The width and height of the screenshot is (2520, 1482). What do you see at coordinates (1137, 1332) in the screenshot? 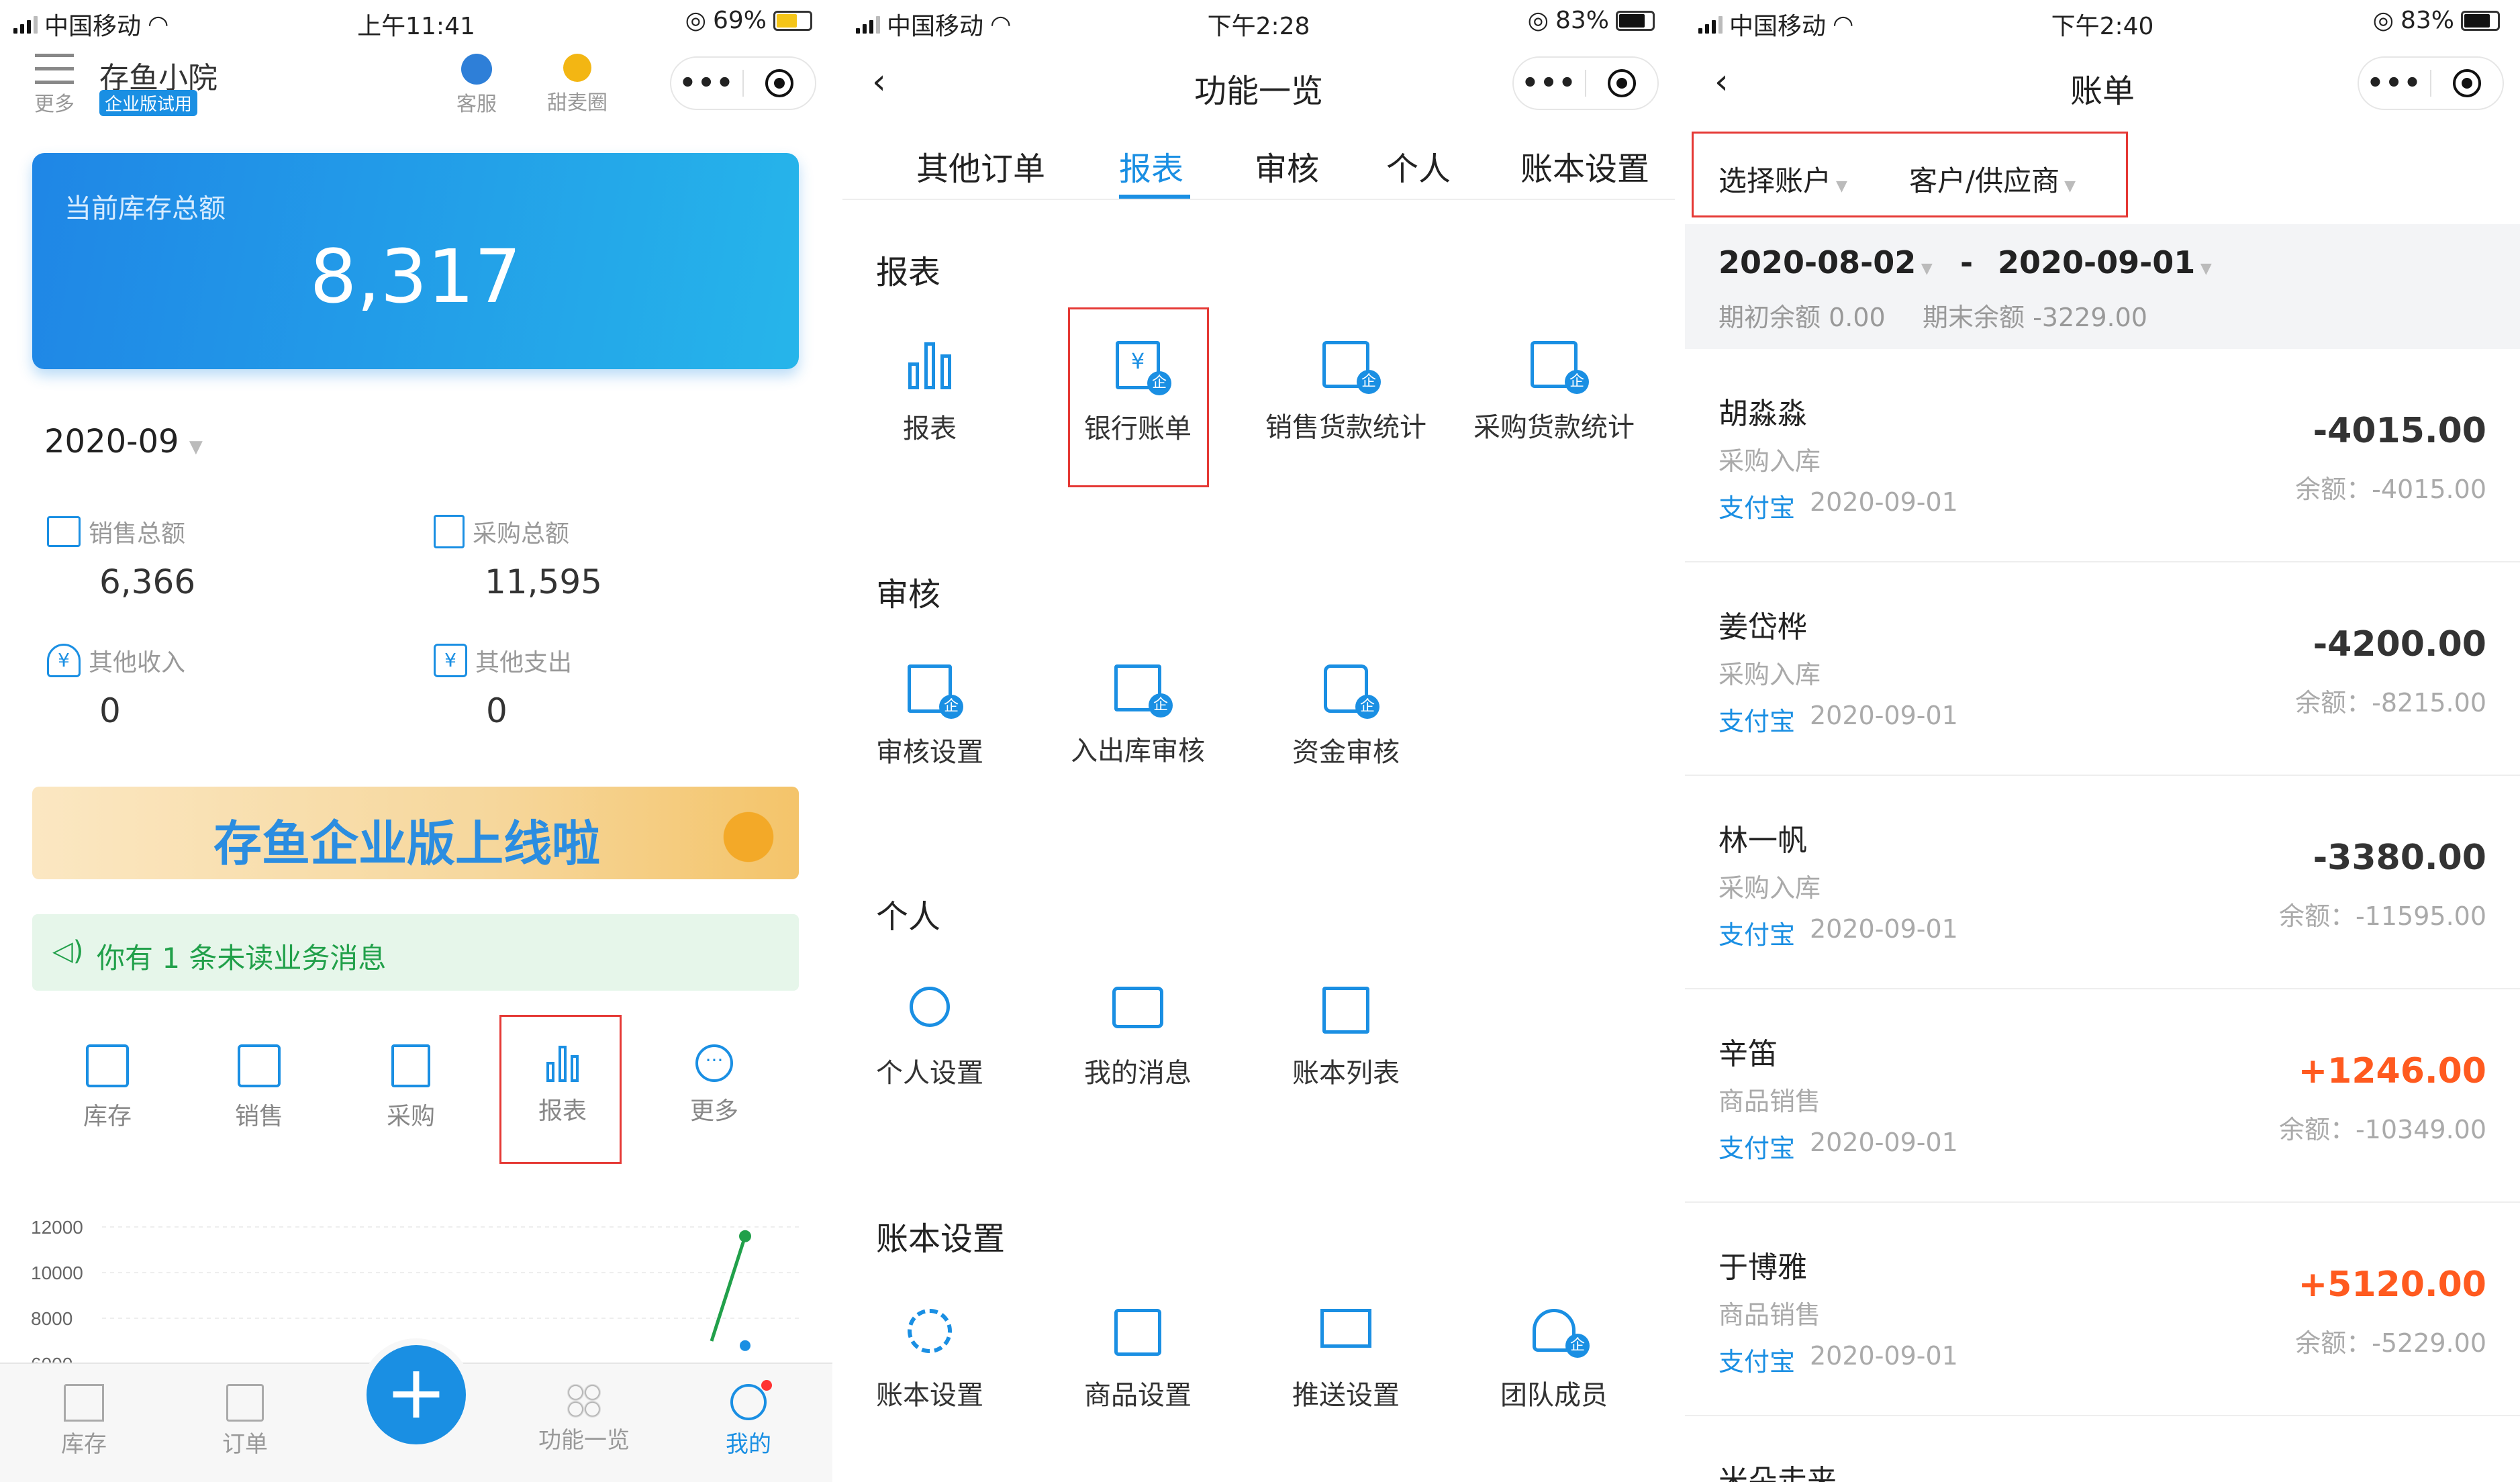
I see `product-icon` at bounding box center [1137, 1332].